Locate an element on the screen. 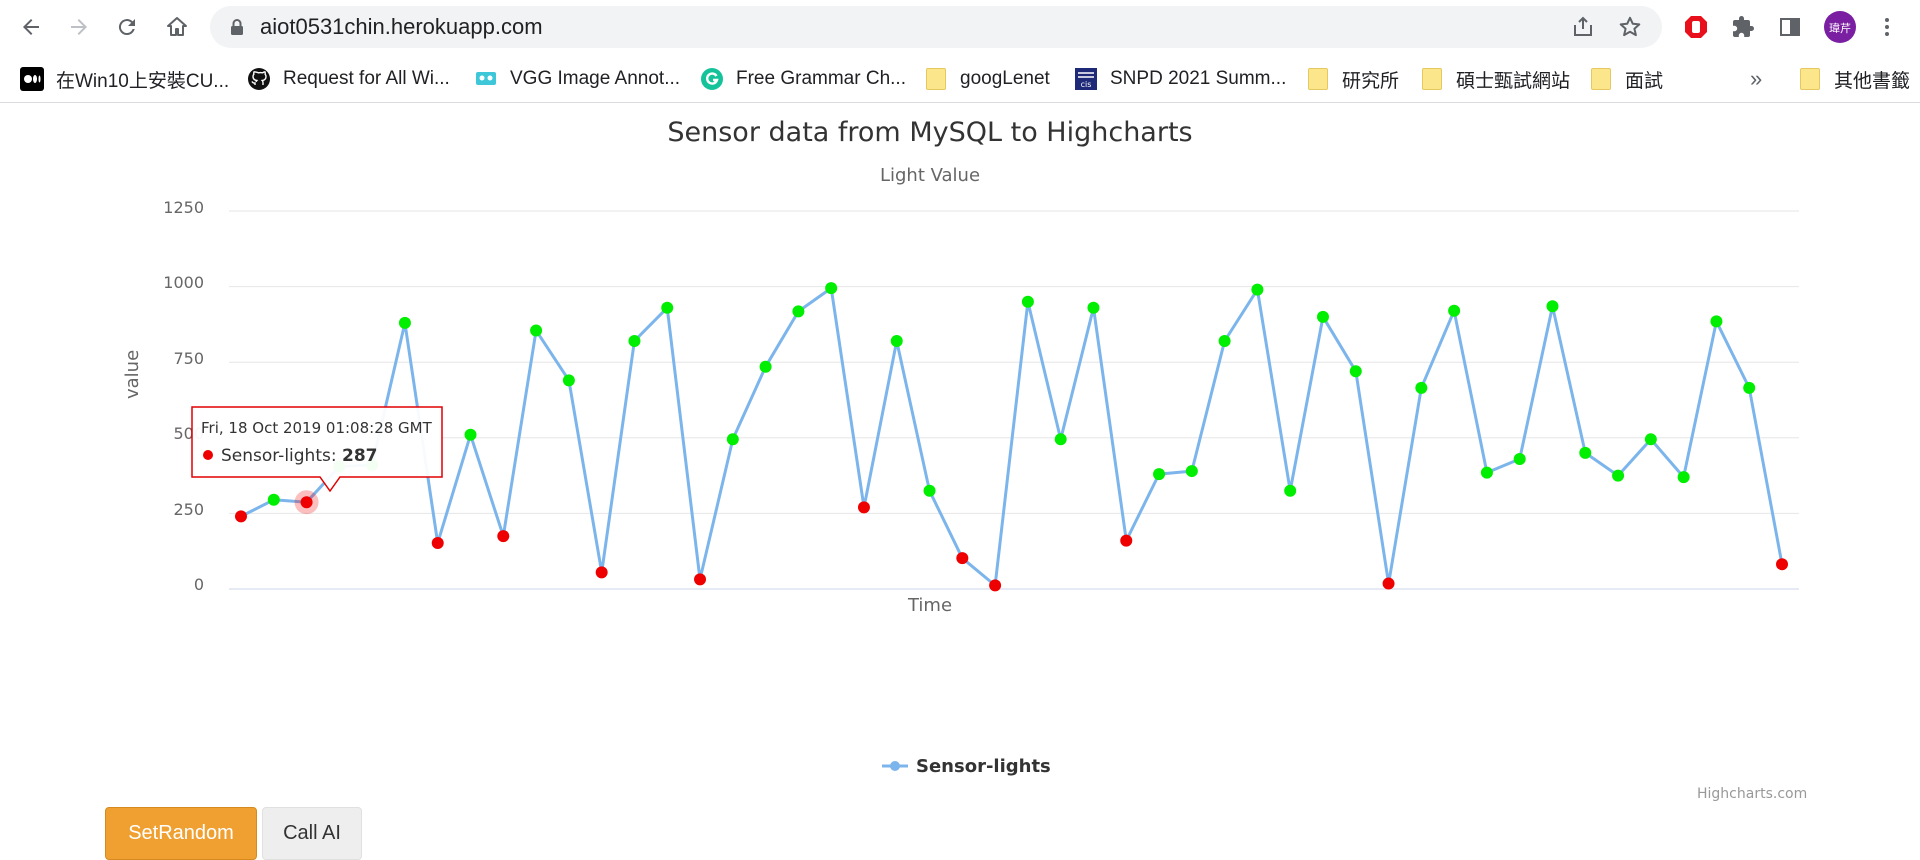  star-icon is located at coordinates (1630, 27).